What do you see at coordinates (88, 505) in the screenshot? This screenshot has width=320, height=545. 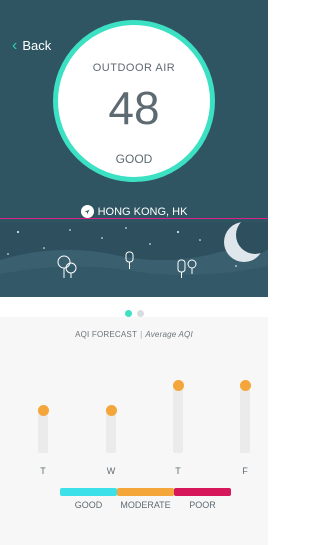 I see `legend-label-good: GOOD` at bounding box center [88, 505].